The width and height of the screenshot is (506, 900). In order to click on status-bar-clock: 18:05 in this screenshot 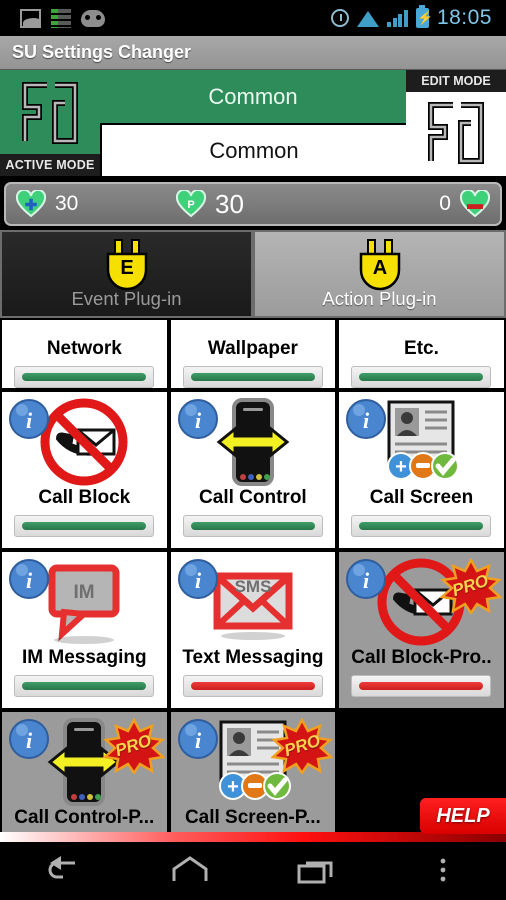, I will do `click(464, 17)`.